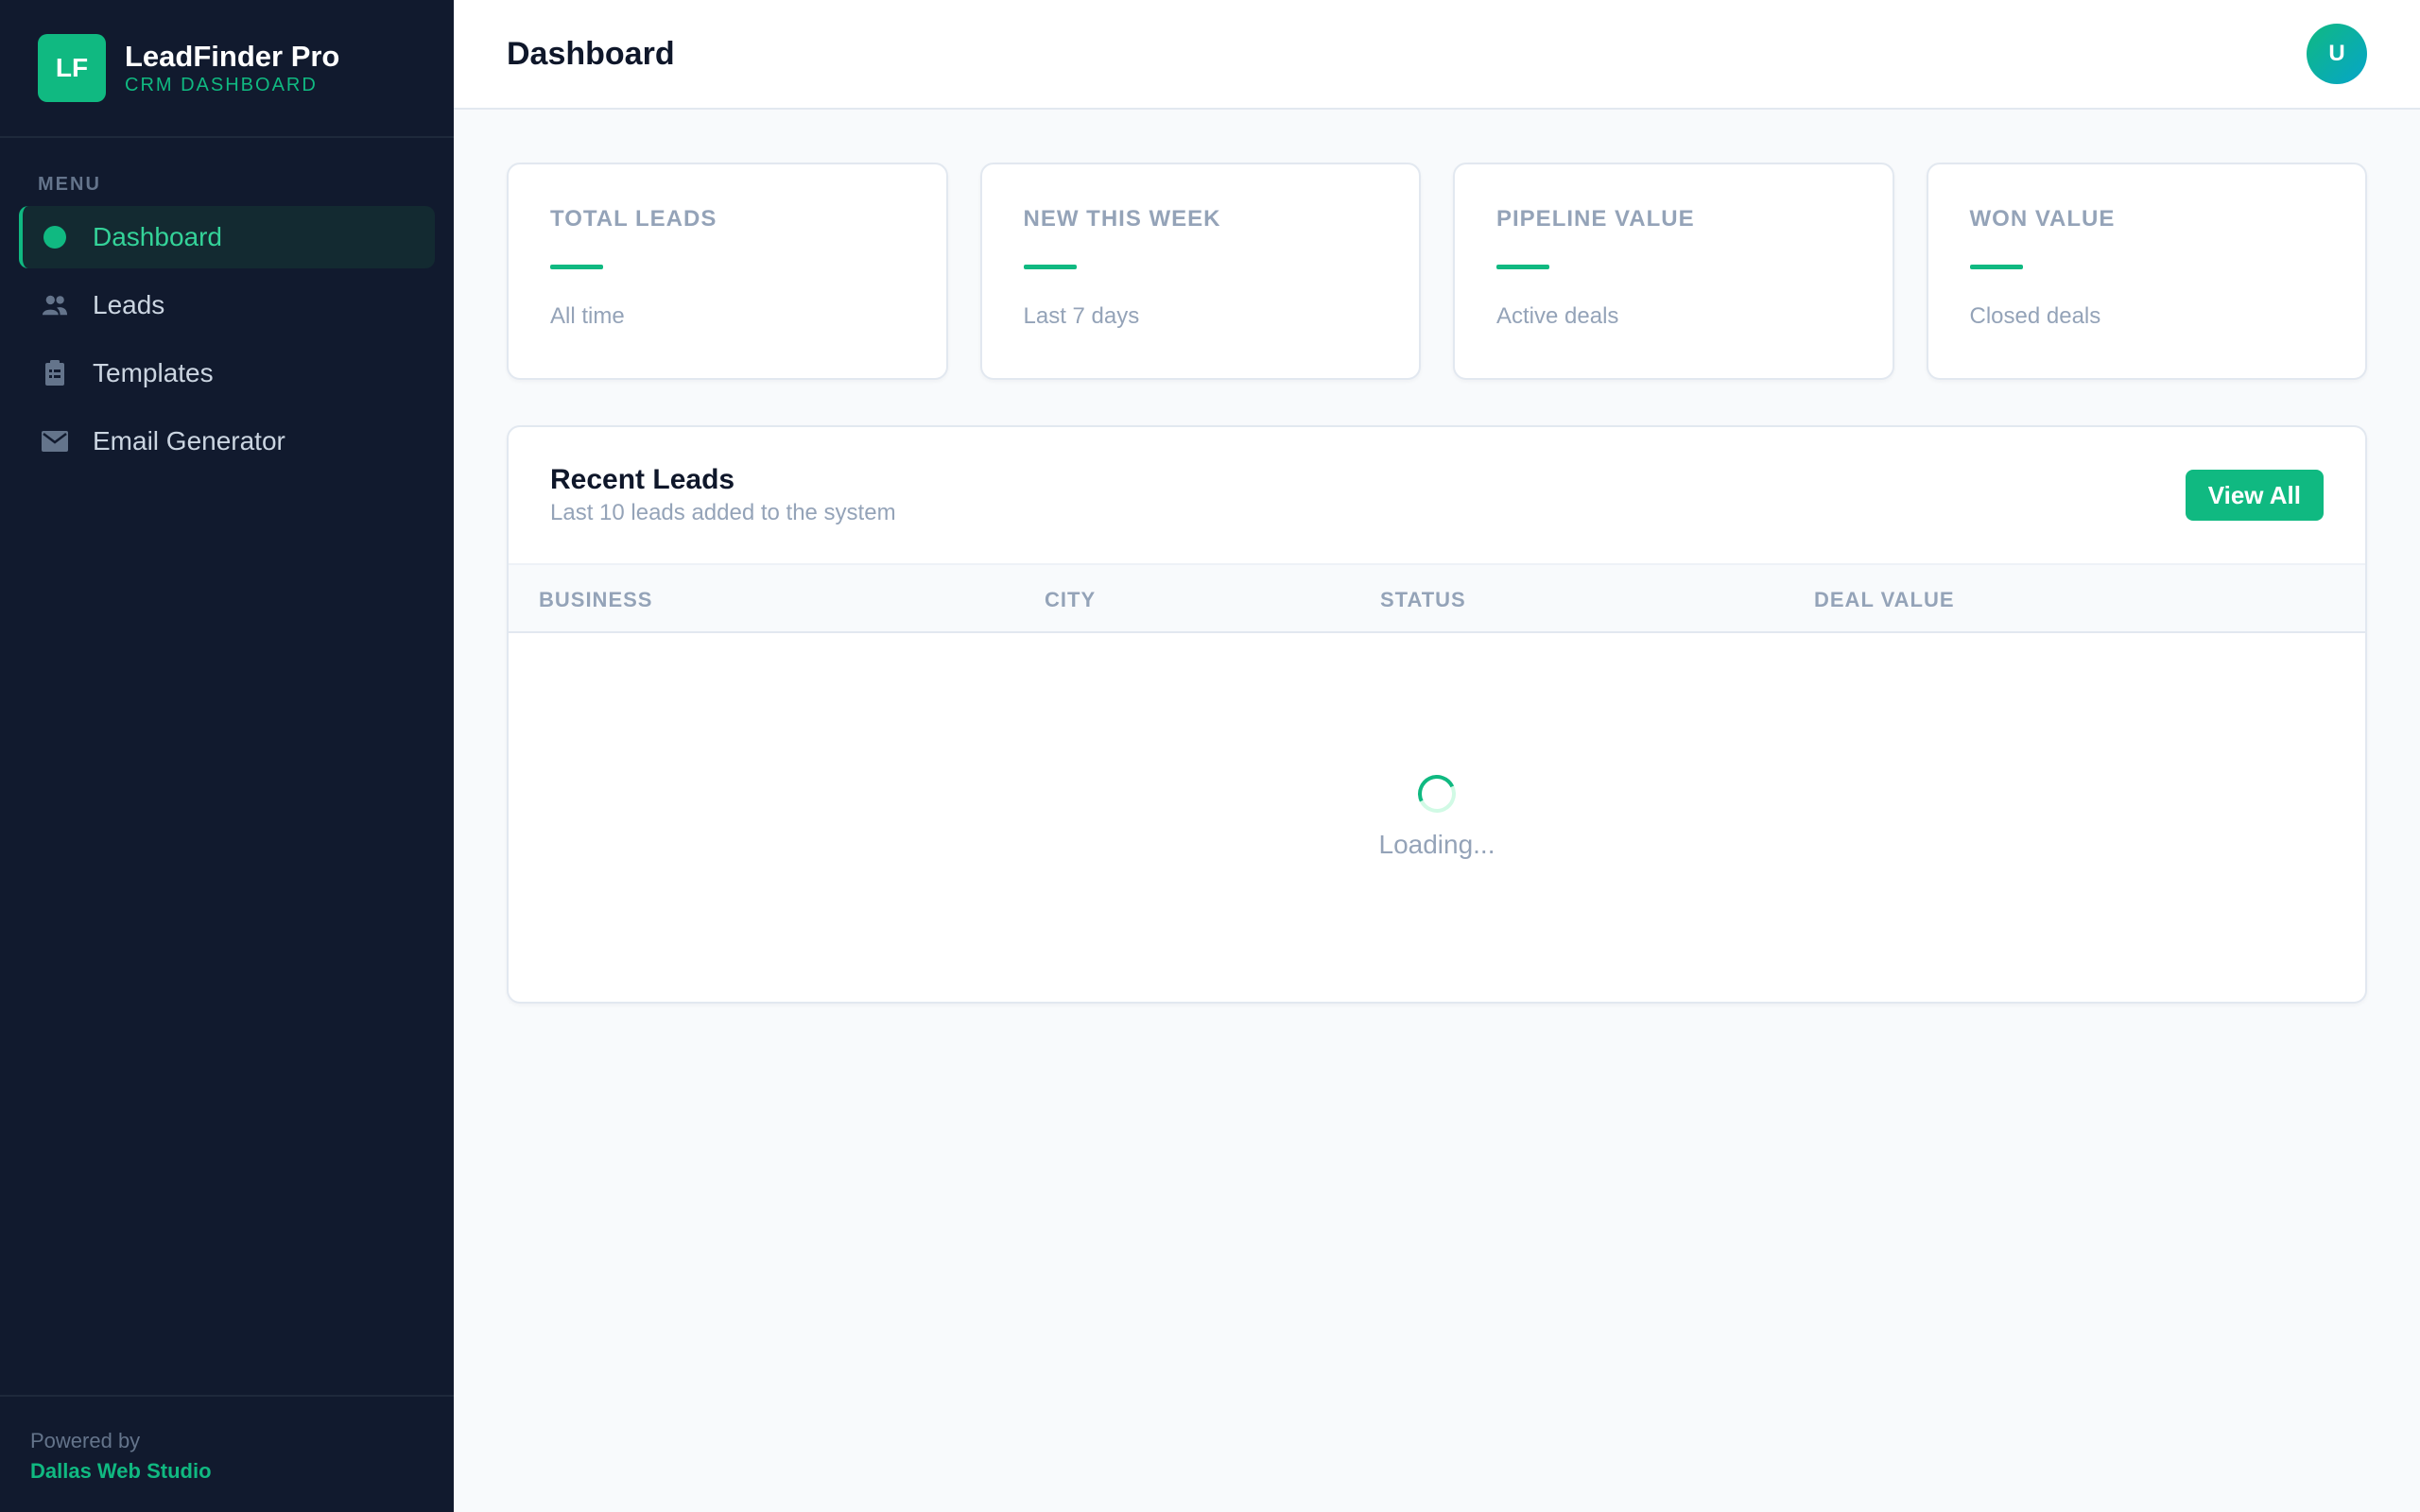  Describe the element at coordinates (85, 1440) in the screenshot. I see `powered-by-label: Powered by` at that location.